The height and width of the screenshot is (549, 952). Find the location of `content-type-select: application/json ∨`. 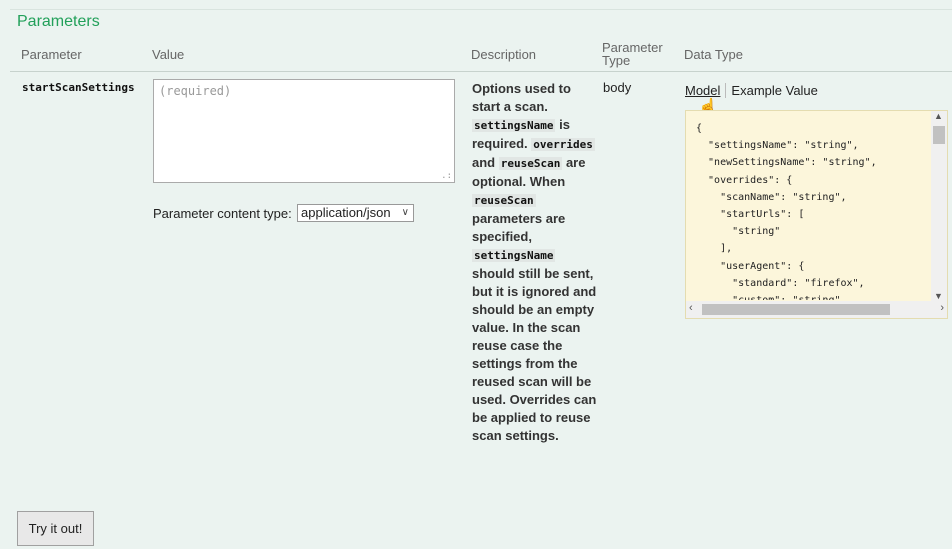

content-type-select: application/json ∨ is located at coordinates (355, 213).